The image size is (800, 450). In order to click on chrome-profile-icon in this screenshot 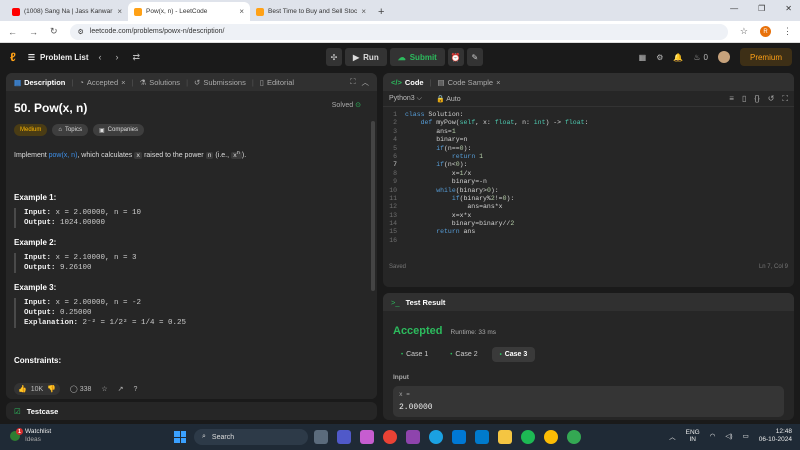, I will do `click(551, 437)`.